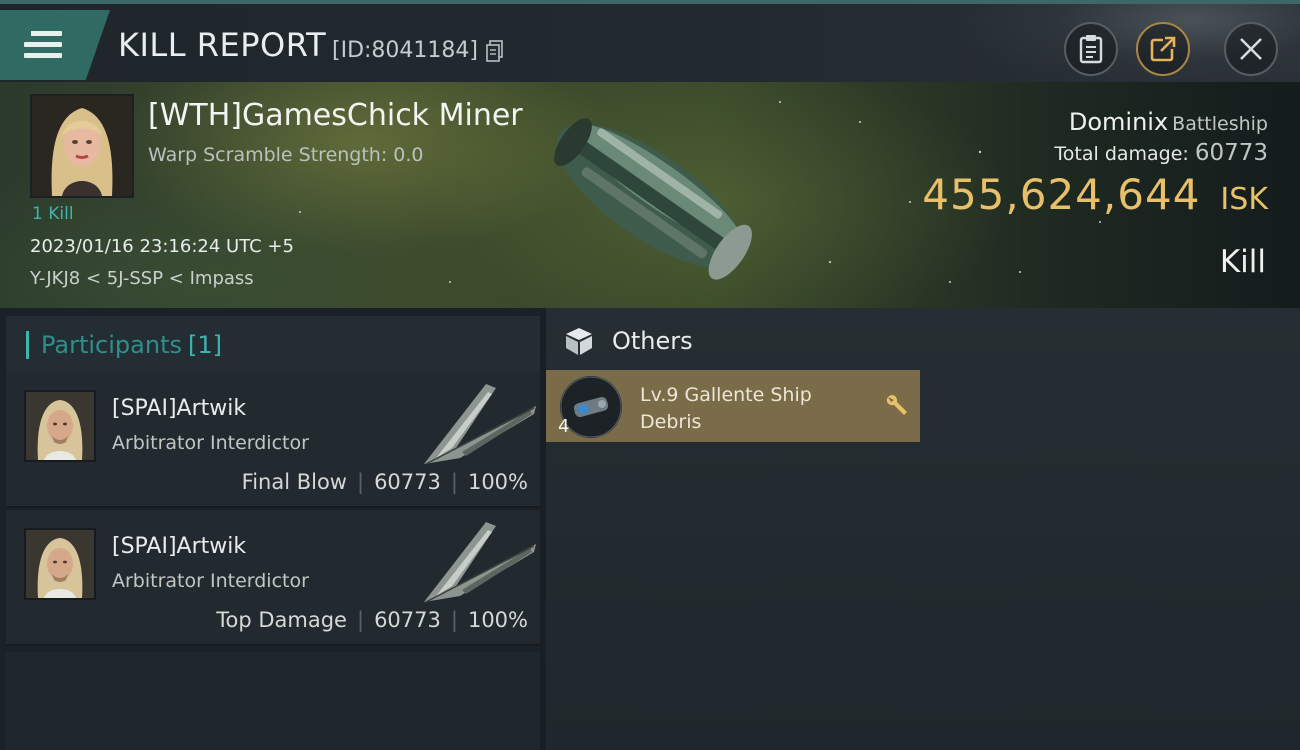 This screenshot has height=750, width=1300. What do you see at coordinates (273, 345) in the screenshot?
I see `participants-header: Participants [1]` at bounding box center [273, 345].